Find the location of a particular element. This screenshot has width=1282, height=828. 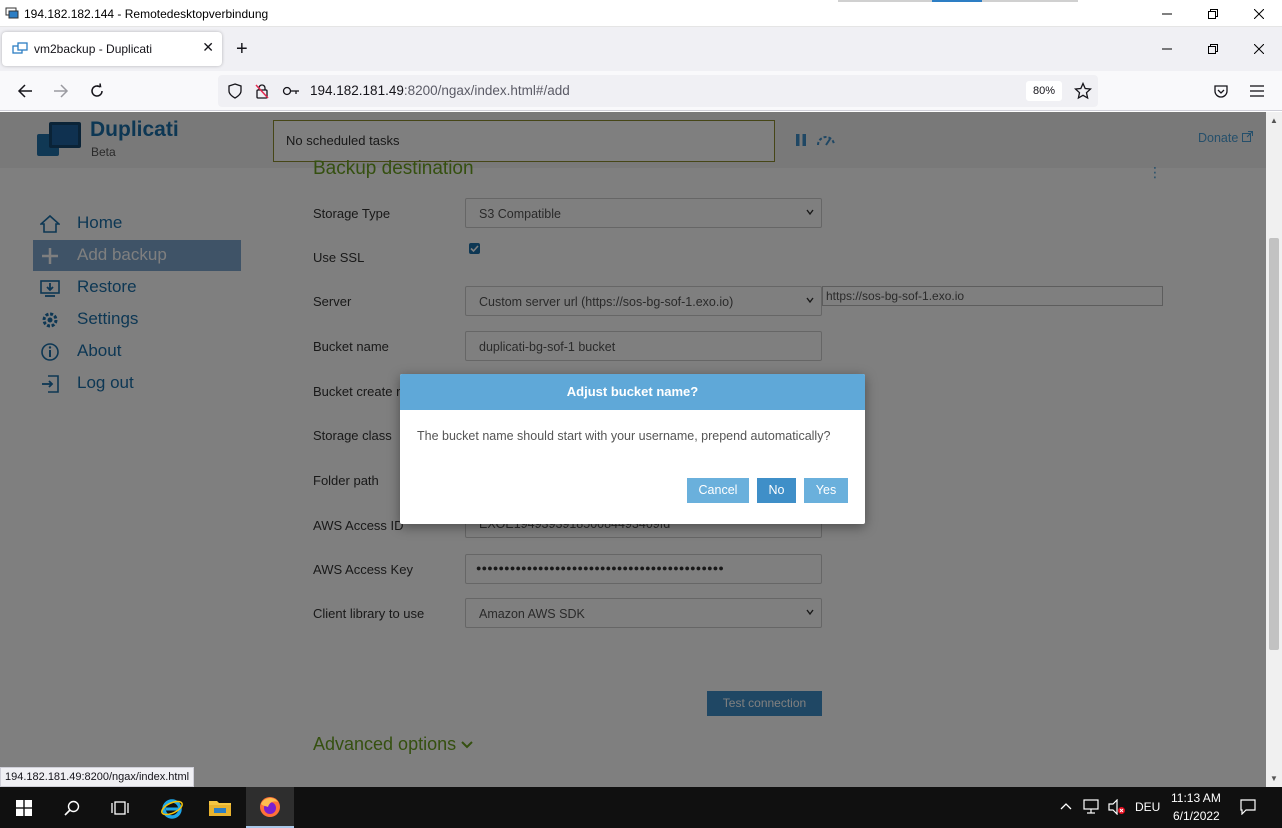

taskbar-file-explorer is located at coordinates (220, 807).